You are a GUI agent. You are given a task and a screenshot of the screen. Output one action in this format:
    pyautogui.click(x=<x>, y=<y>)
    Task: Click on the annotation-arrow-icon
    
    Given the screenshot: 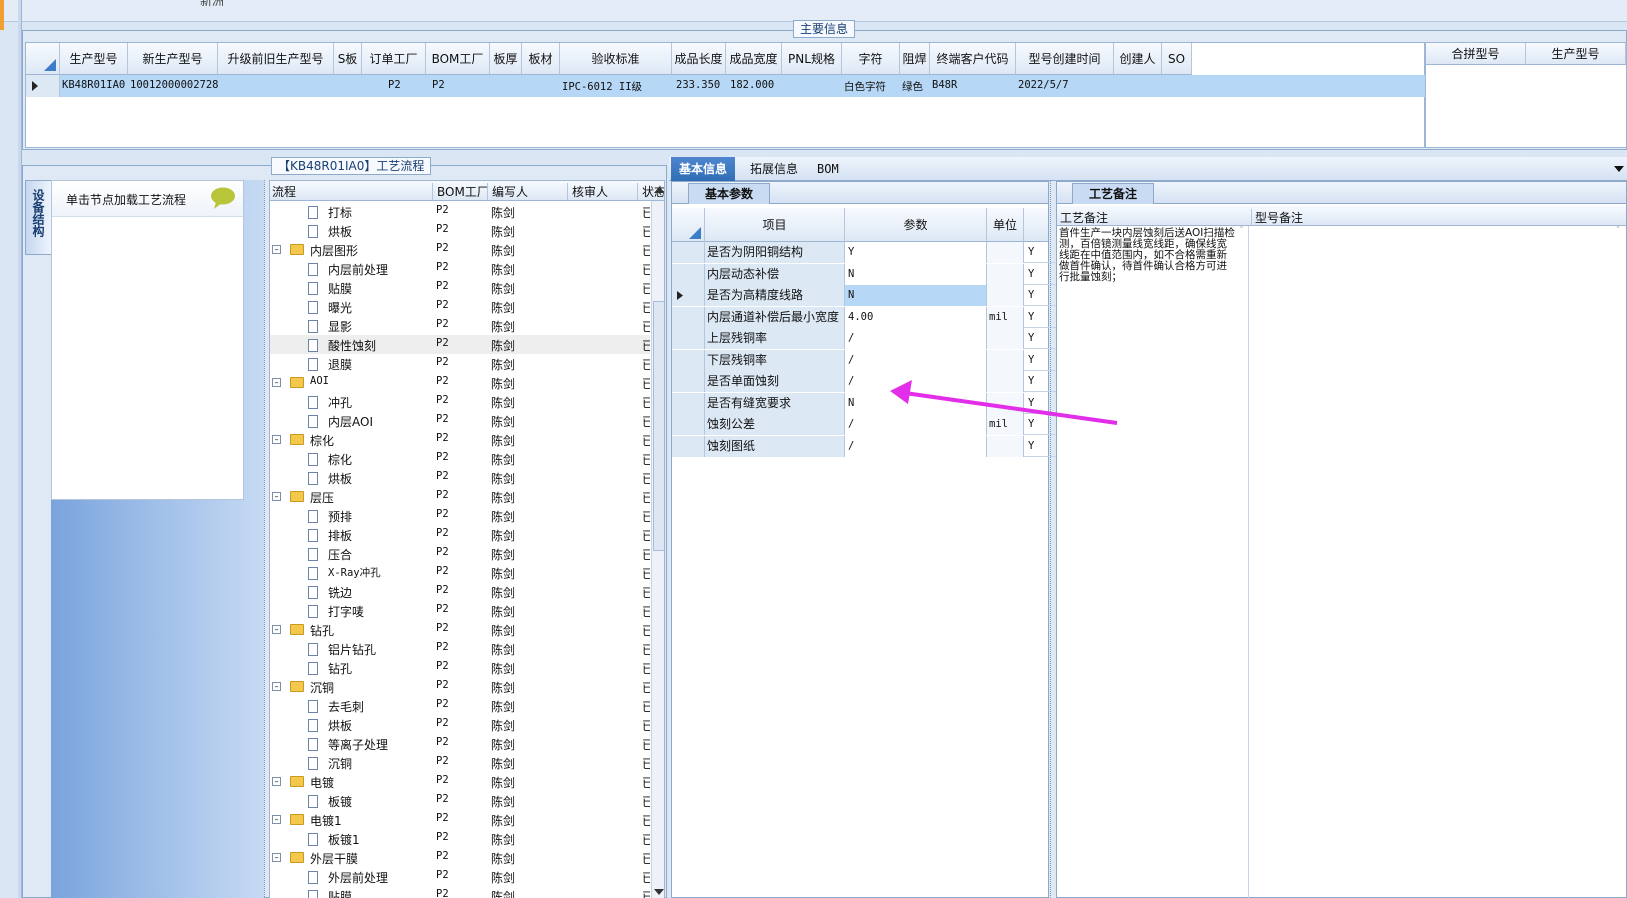 What is the action you would take?
    pyautogui.click(x=1004, y=402)
    